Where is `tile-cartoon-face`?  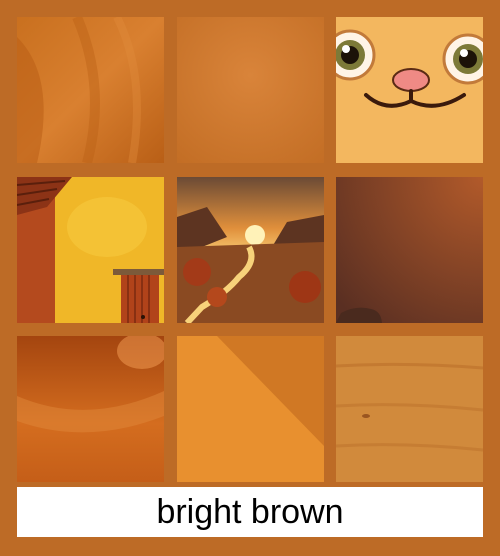
tile-cartoon-face is located at coordinates (409, 90).